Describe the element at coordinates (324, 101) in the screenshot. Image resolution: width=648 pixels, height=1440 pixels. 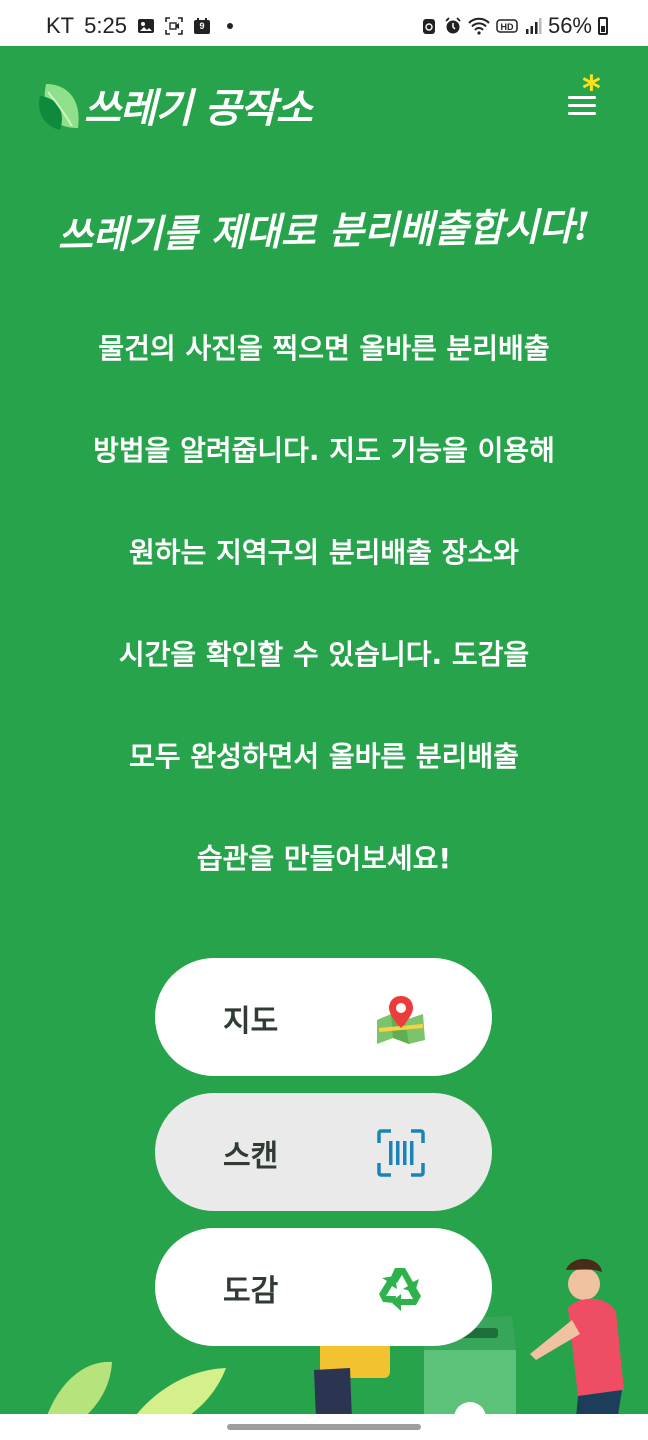
I see `app-header: 쓰레기 공작소 *` at that location.